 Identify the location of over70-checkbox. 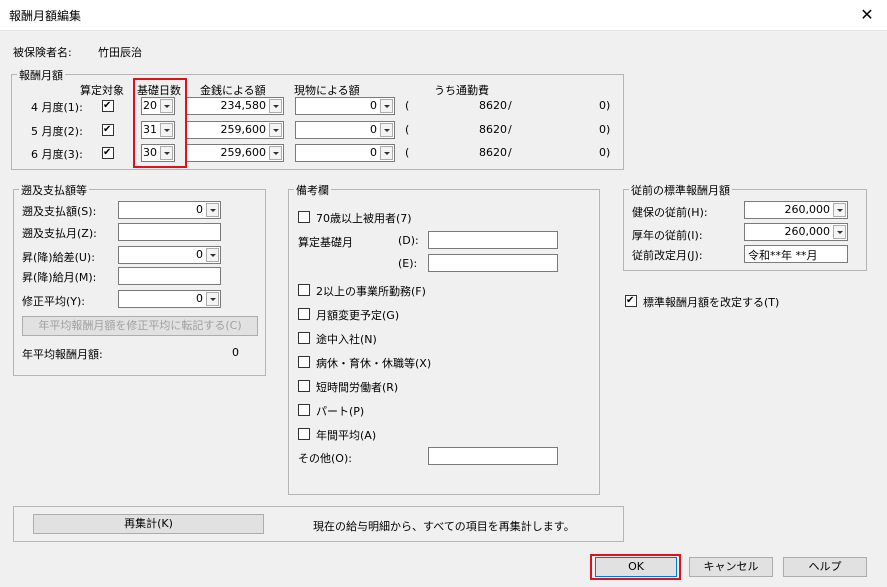
(304, 217).